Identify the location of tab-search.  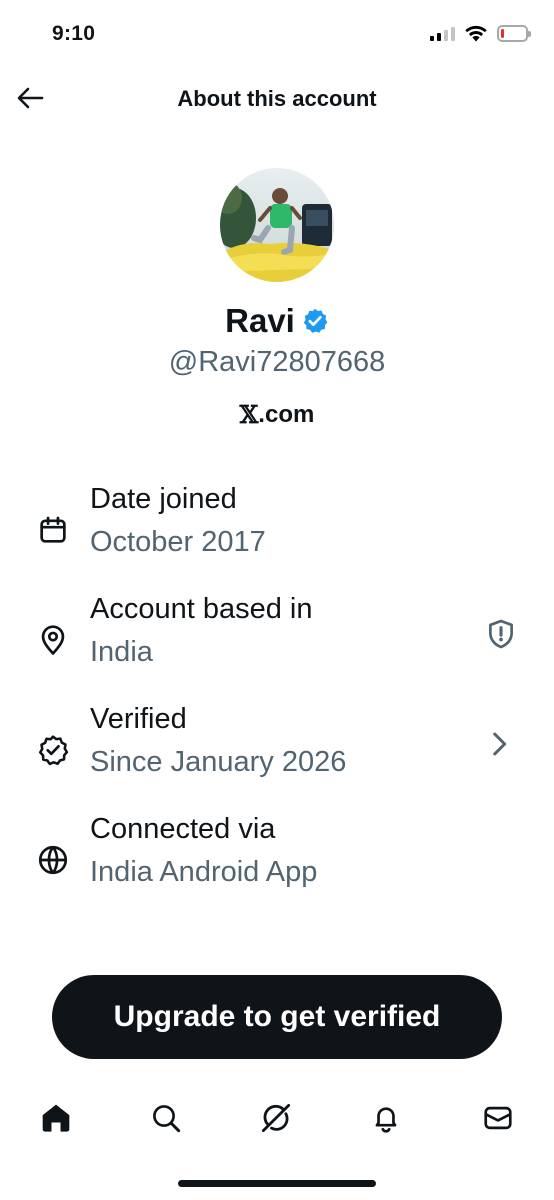
(166, 1118).